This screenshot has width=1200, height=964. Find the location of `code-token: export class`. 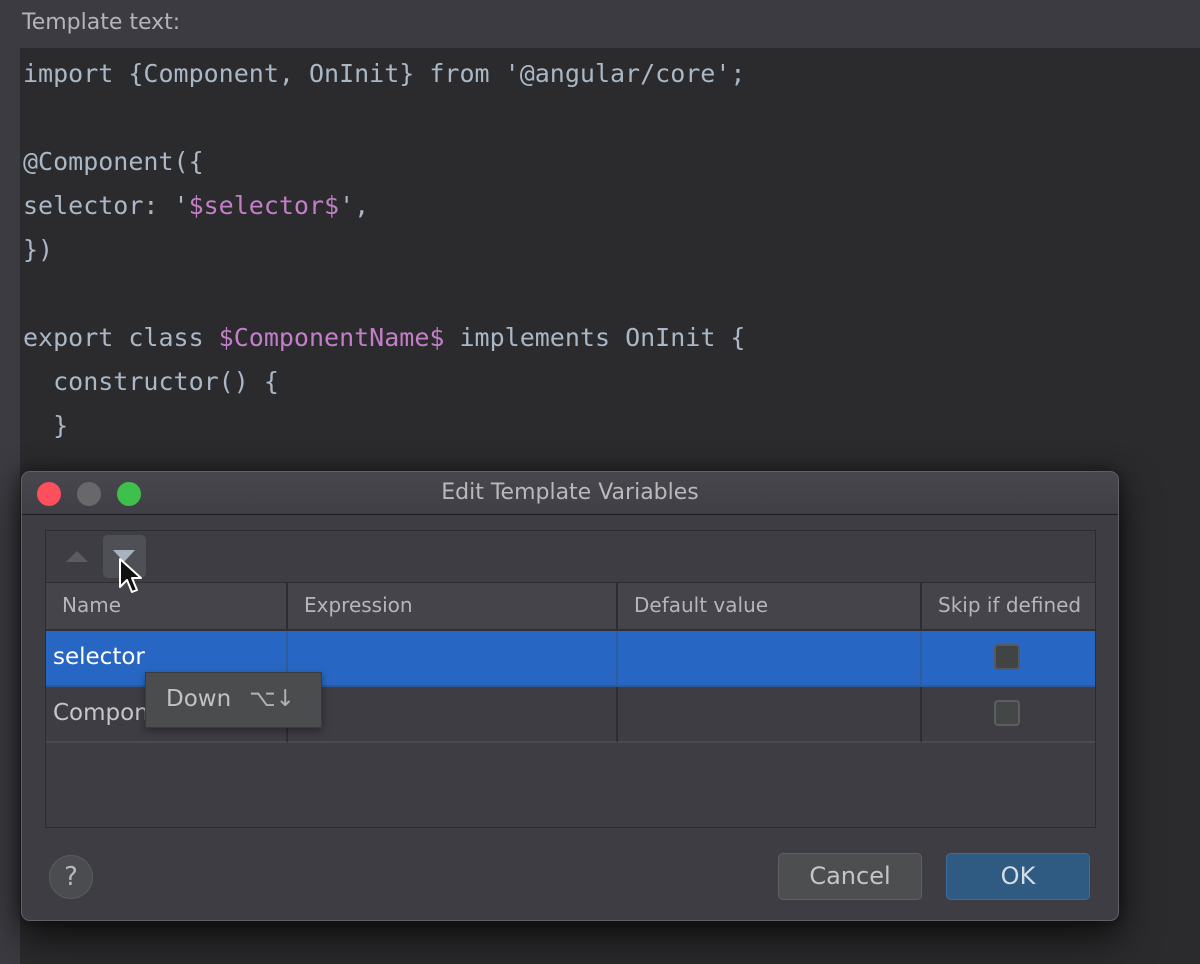

code-token: export class is located at coordinates (121, 337).